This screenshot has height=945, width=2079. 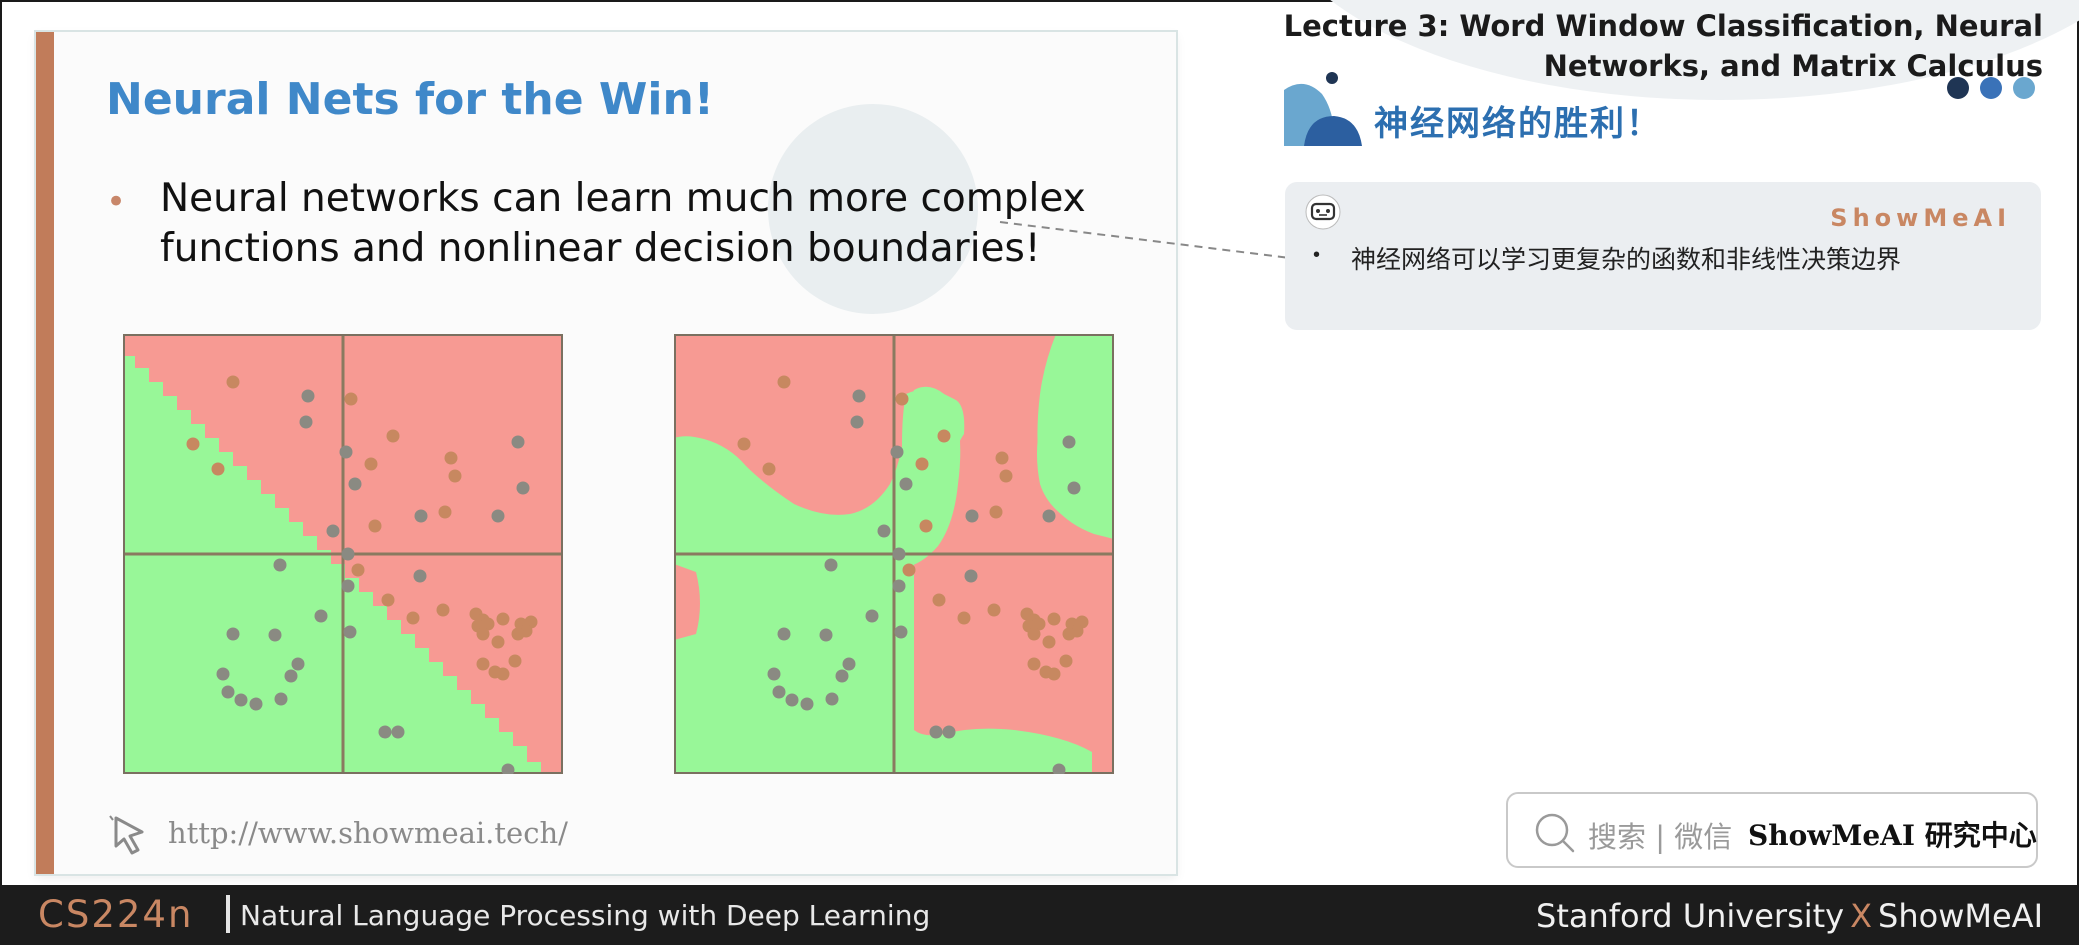 I want to click on slide-accent-bar, so click(x=45, y=453).